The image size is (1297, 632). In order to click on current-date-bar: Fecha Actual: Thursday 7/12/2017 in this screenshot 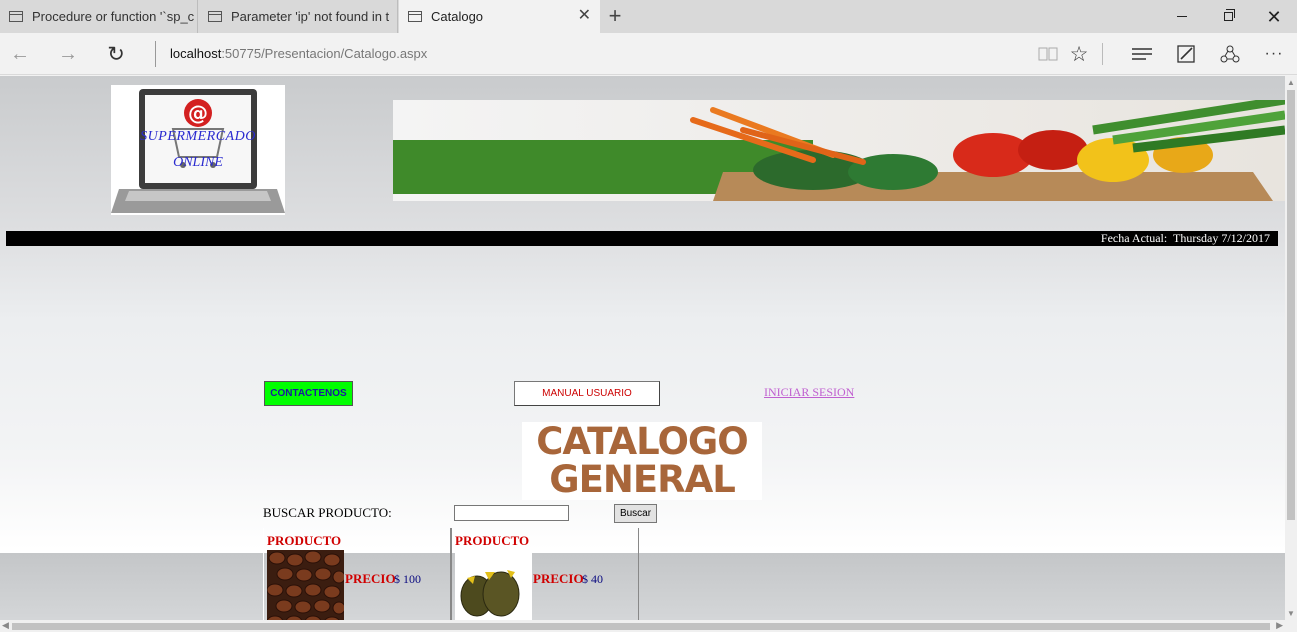, I will do `click(642, 238)`.